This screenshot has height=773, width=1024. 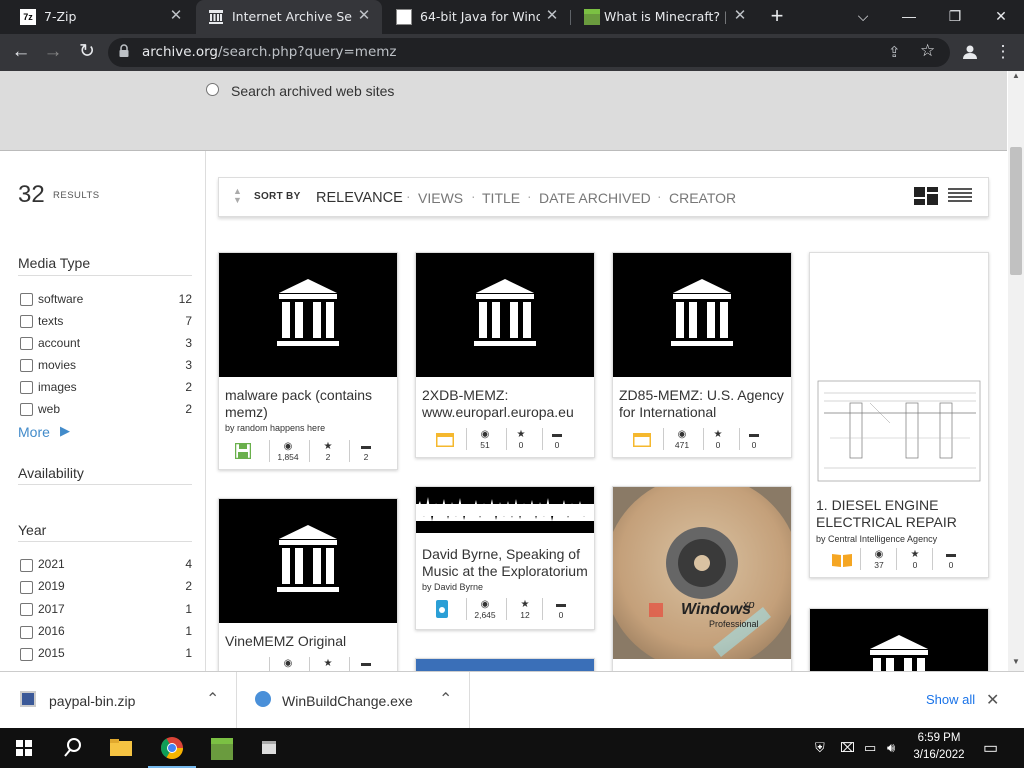 What do you see at coordinates (863, 16) in the screenshot?
I see `chevron-down-icon: ⌵` at bounding box center [863, 16].